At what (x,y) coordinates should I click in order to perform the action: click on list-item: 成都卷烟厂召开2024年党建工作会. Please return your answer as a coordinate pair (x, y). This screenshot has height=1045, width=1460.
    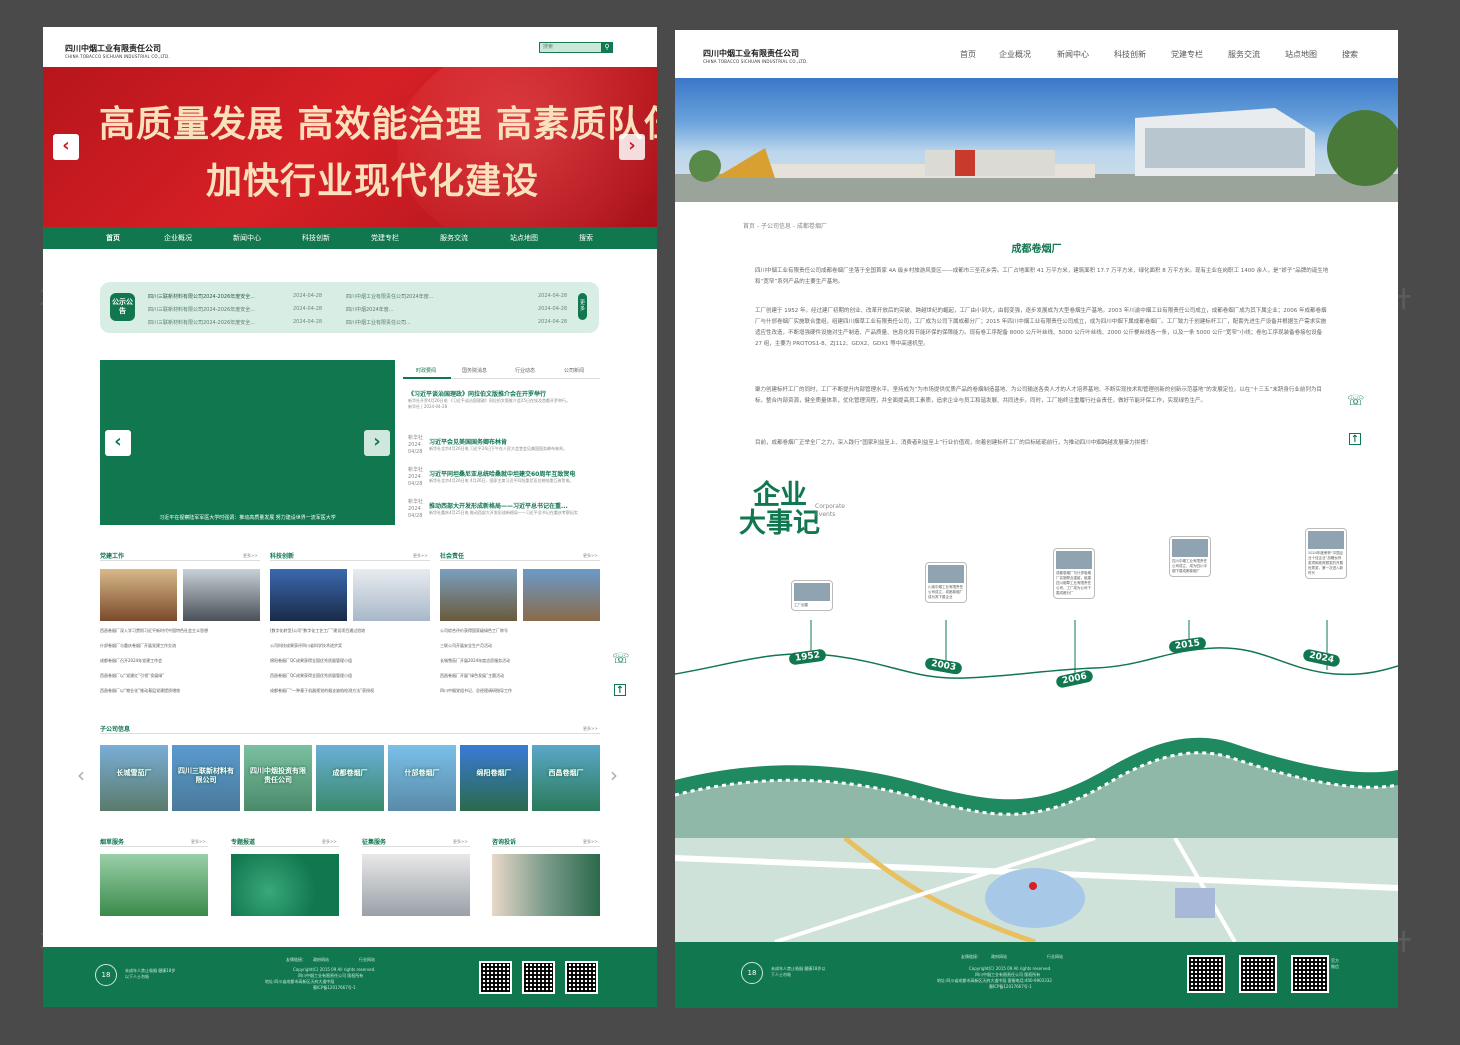
    Looking at the image, I should click on (131, 661).